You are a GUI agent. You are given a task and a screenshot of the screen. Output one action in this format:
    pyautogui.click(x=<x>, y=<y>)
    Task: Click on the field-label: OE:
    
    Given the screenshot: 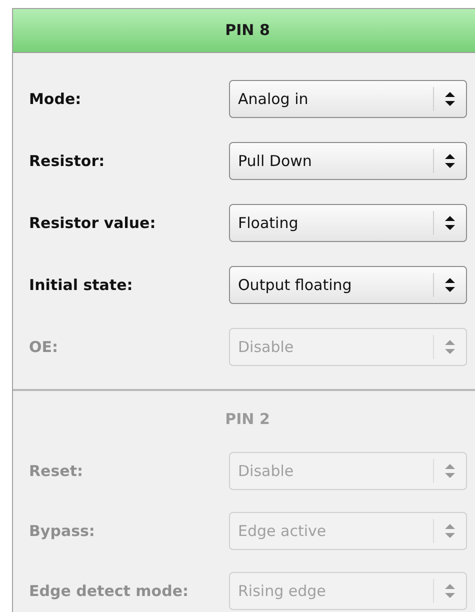 What is the action you would take?
    pyautogui.click(x=44, y=347)
    